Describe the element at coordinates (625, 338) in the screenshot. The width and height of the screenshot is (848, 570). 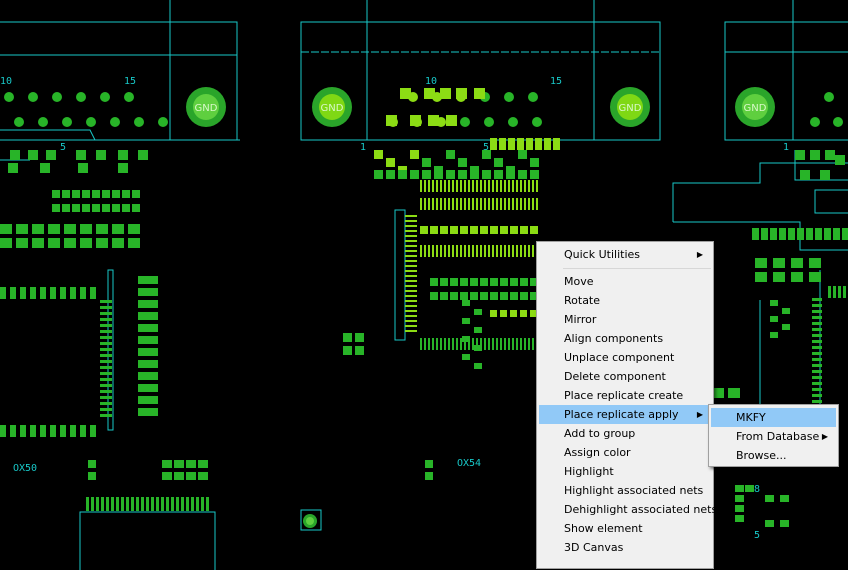
I see `menu-item-align-components: Align components` at that location.